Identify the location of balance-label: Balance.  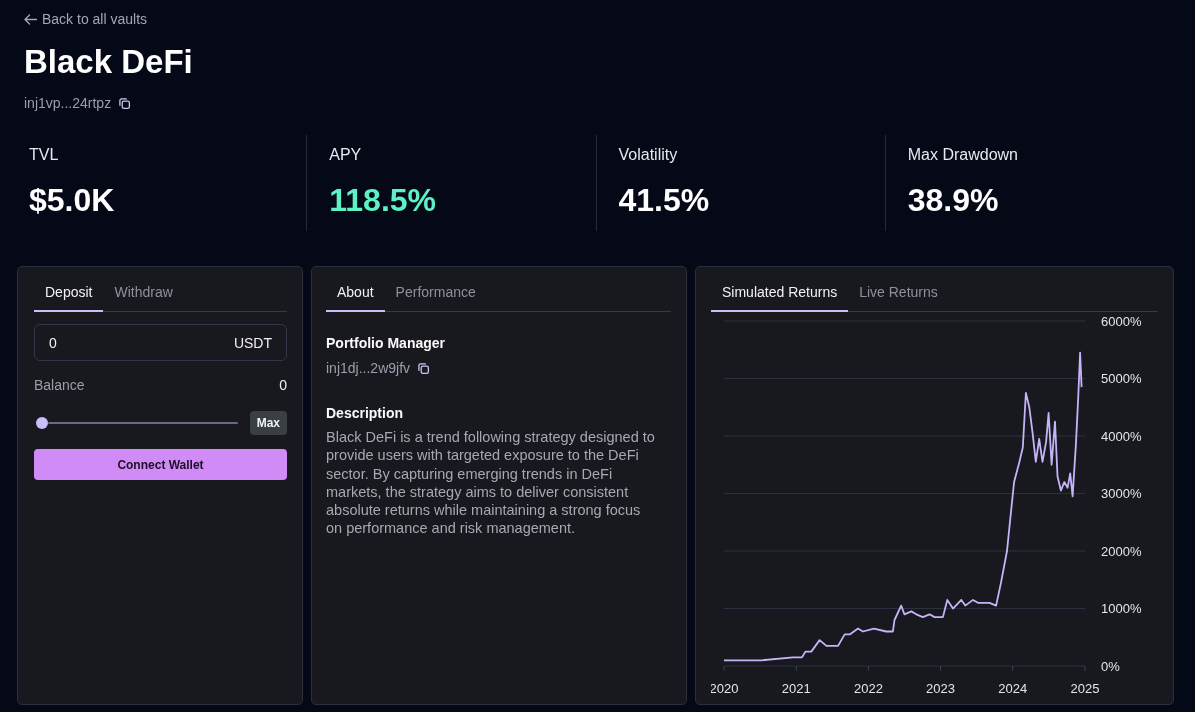
(59, 385).